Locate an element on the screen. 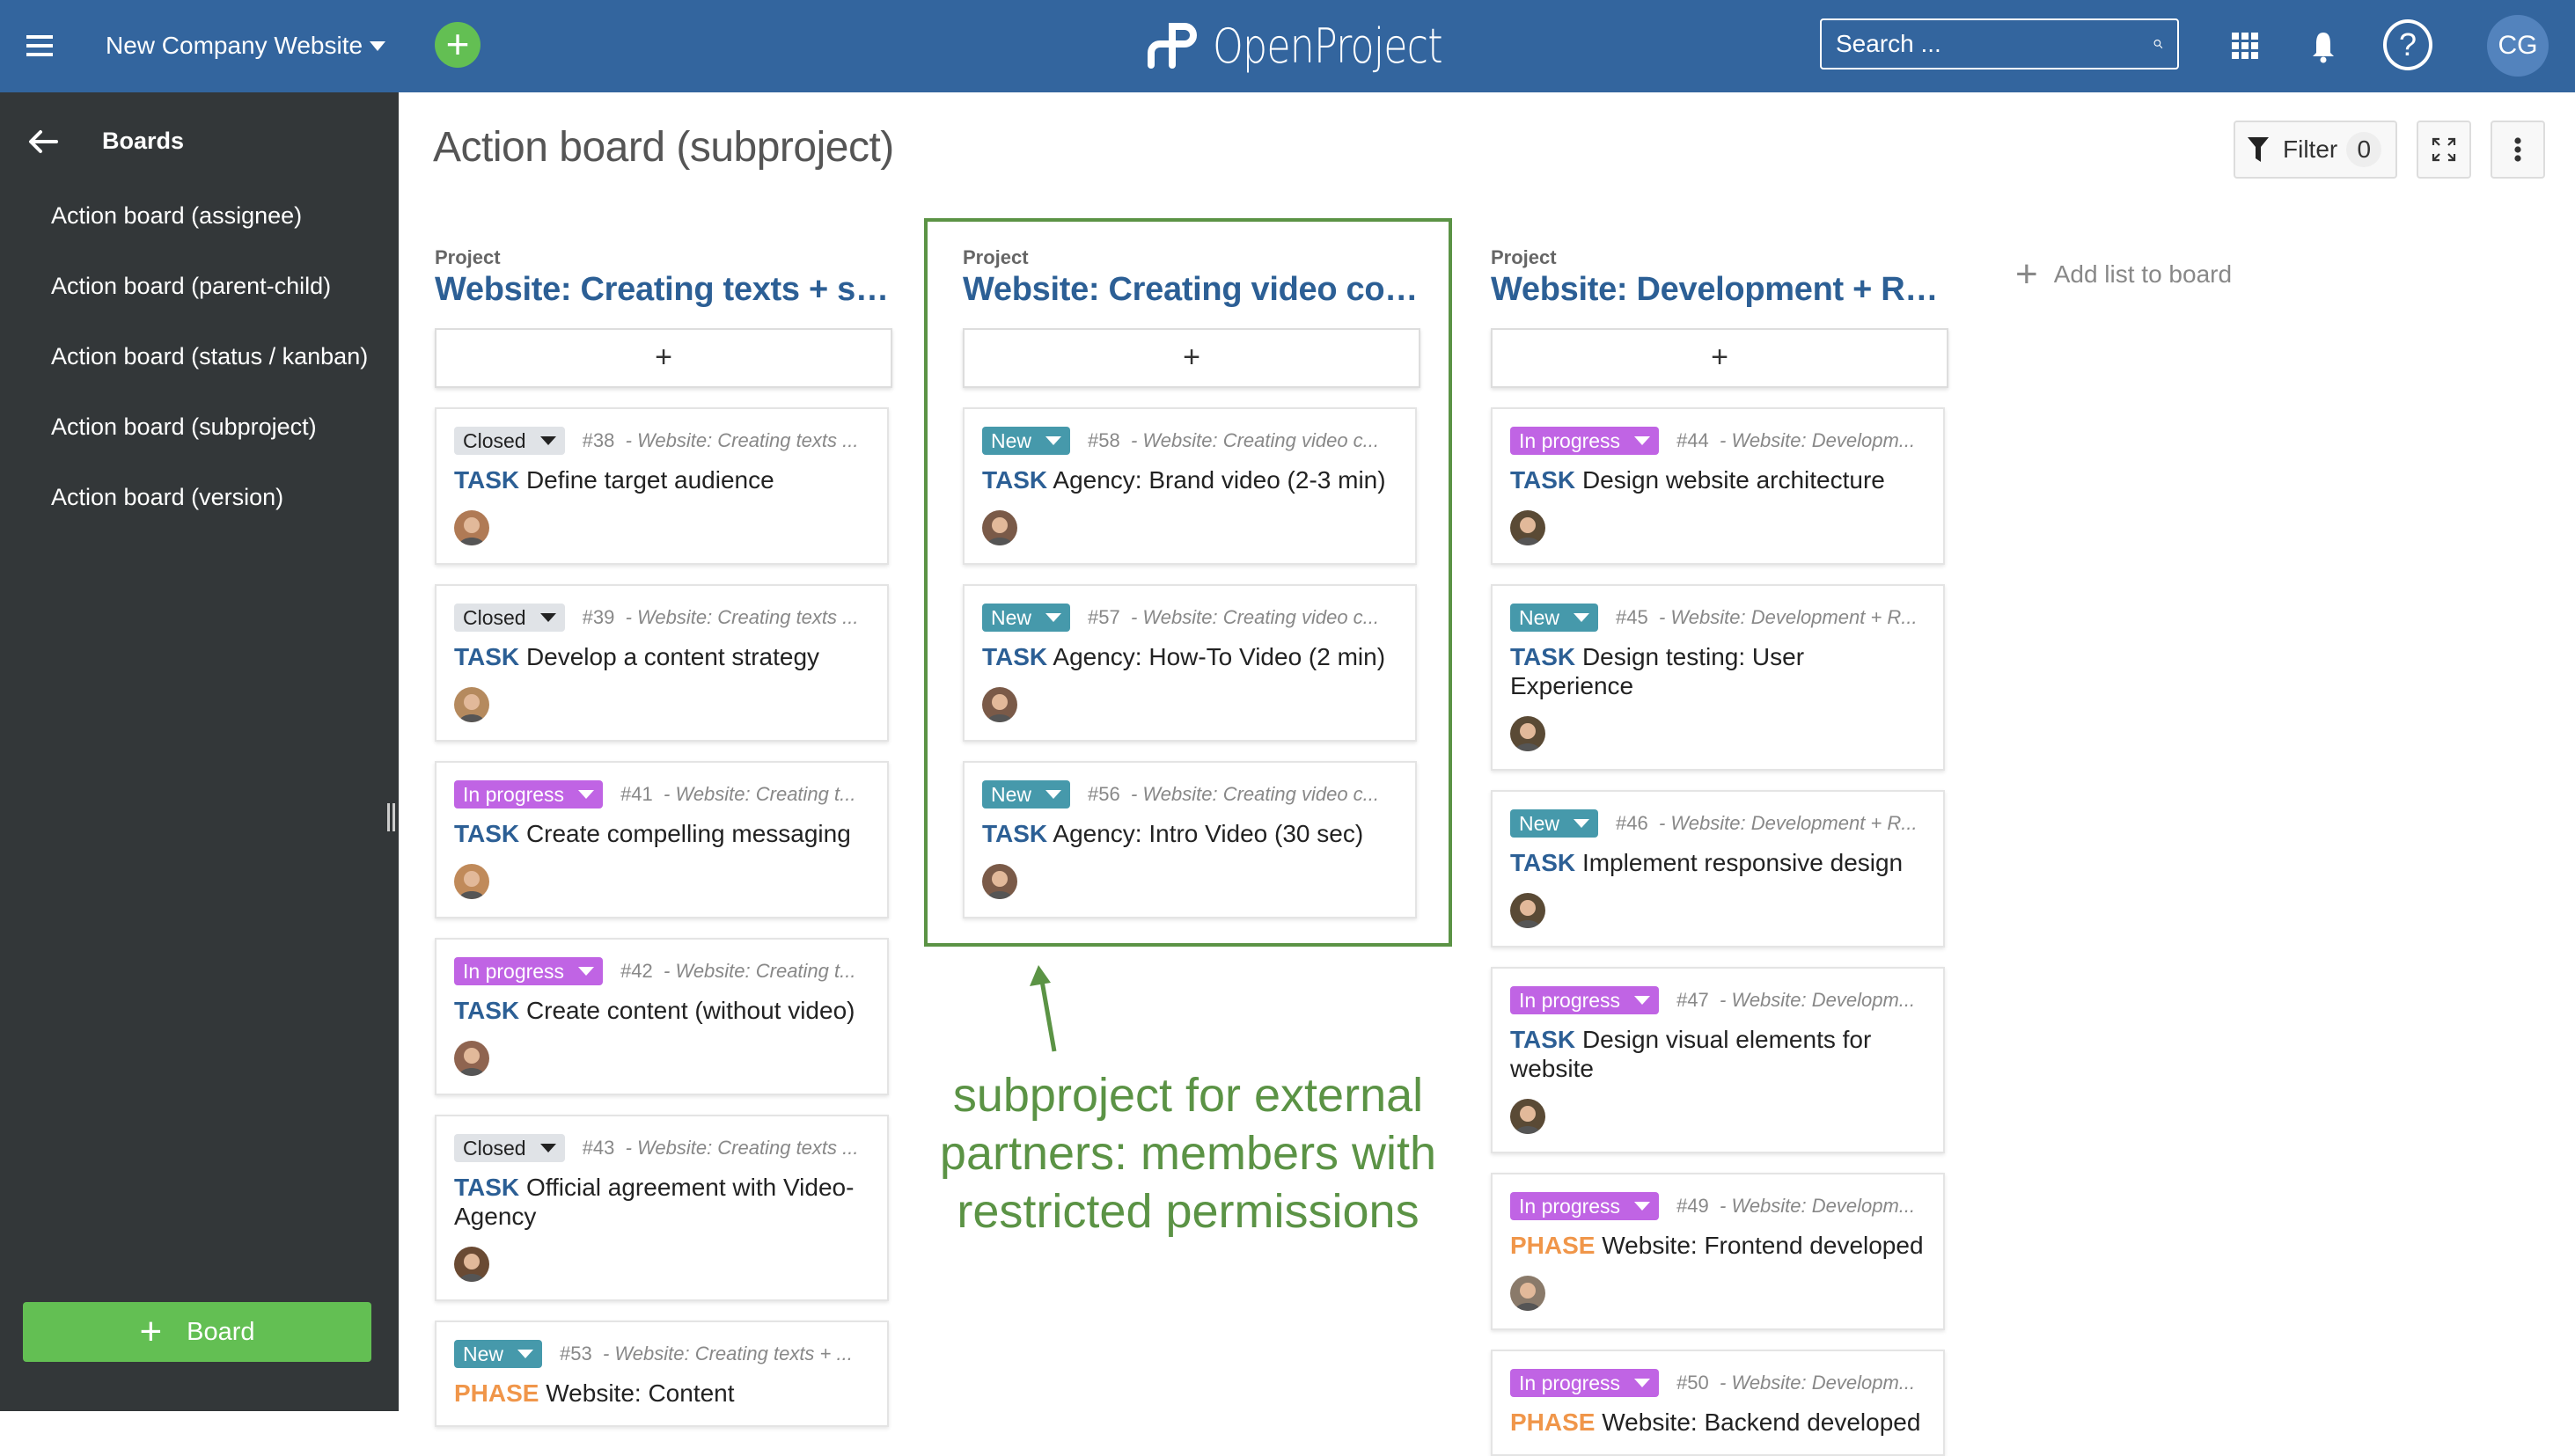  work-package-type: PHASE is located at coordinates (496, 1393).